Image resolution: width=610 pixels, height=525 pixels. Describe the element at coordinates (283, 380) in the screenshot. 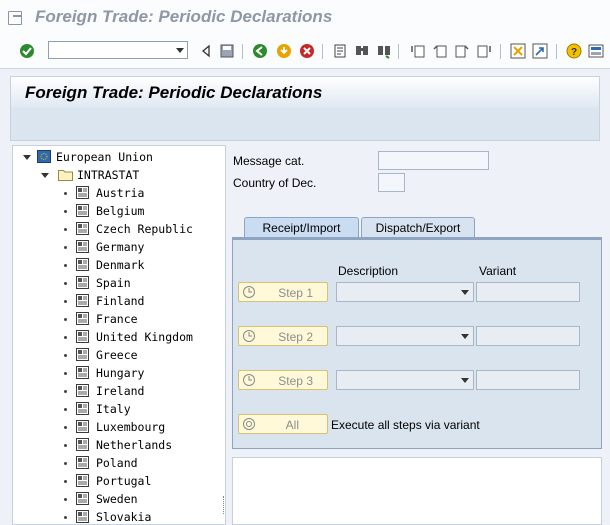

I see `step-3-button: Step 3` at that location.